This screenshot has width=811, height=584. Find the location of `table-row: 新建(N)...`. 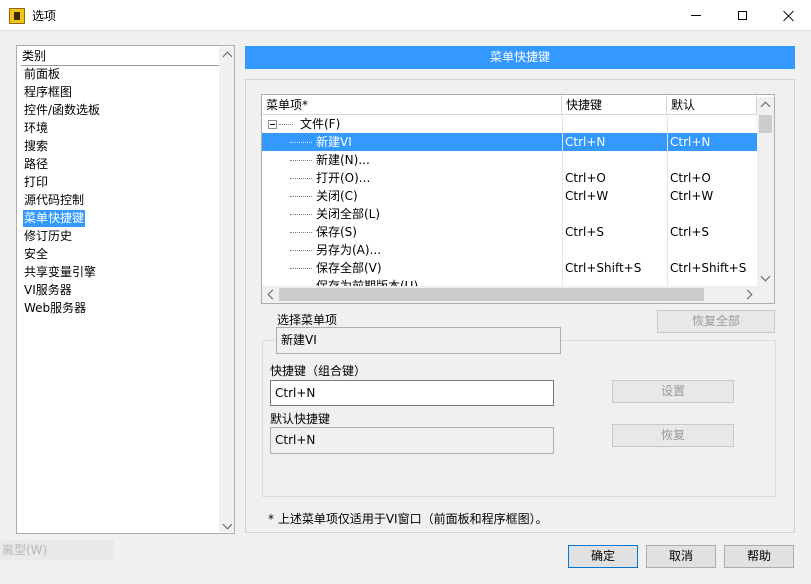

table-row: 新建(N)... is located at coordinates (509, 160).